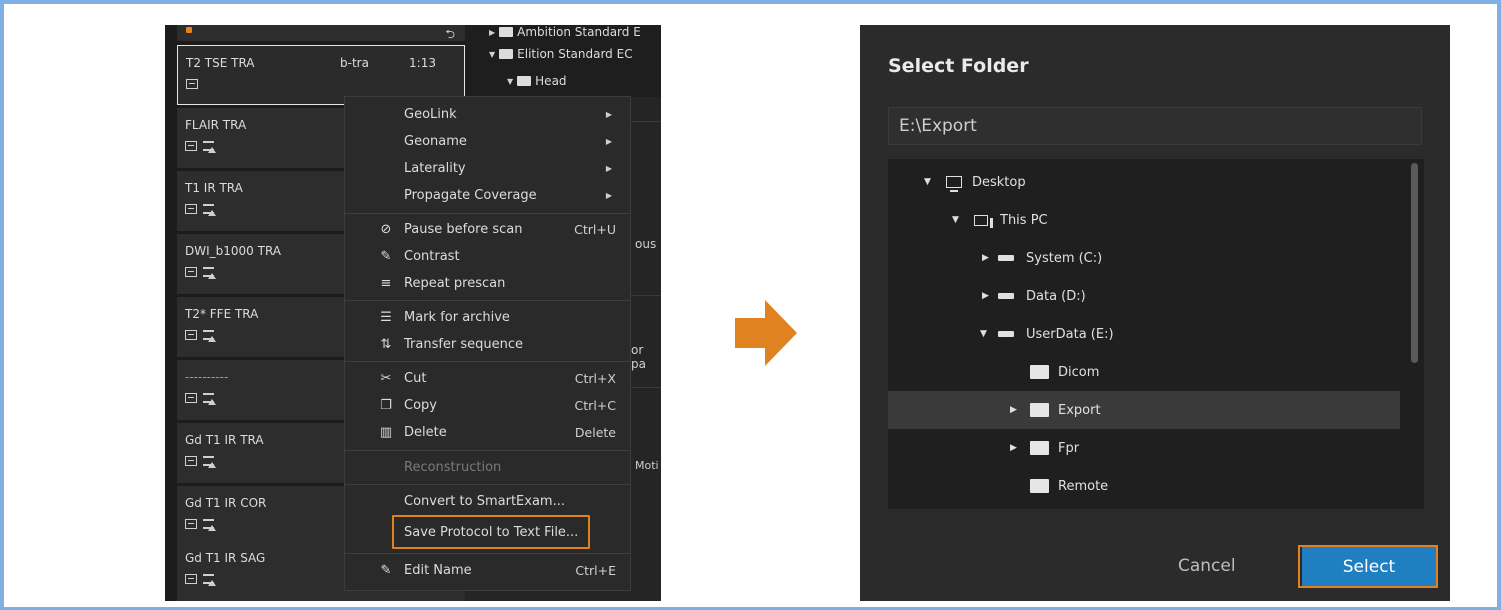 The height and width of the screenshot is (610, 1501). Describe the element at coordinates (1070, 334) in the screenshot. I see `folder-tree-label: UserData (E:)` at that location.